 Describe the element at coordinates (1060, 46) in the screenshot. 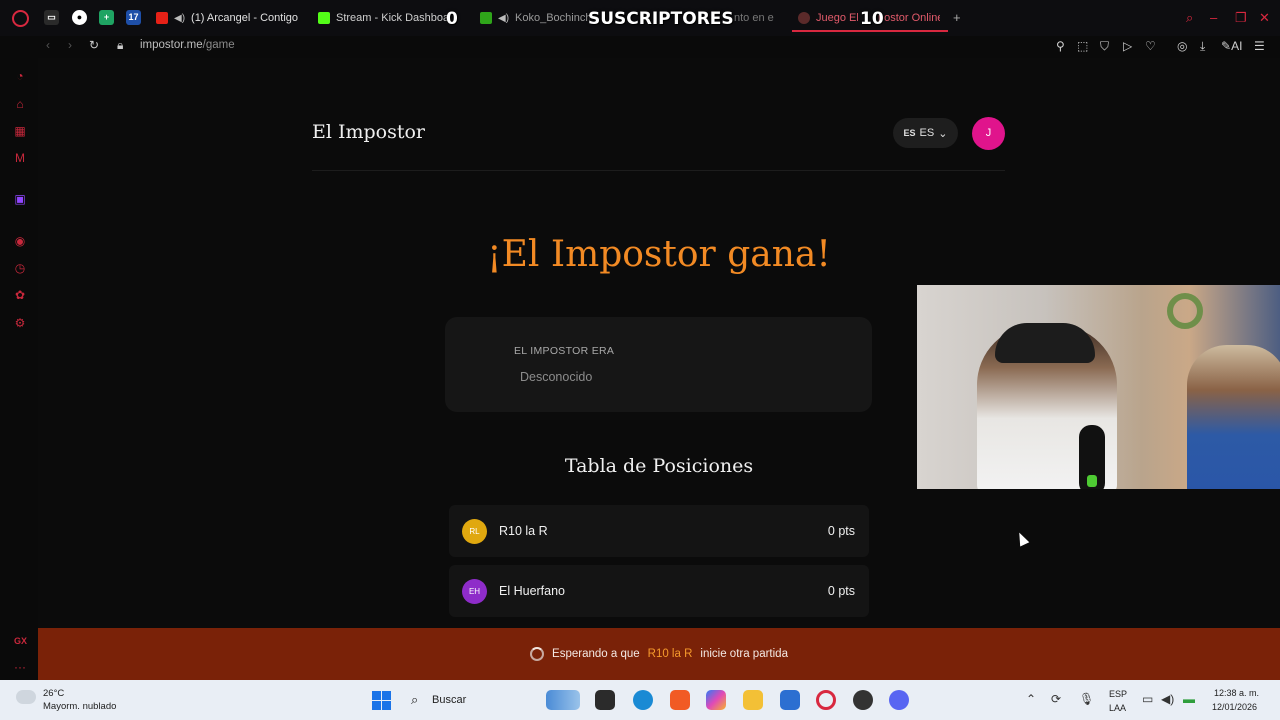

I see `pin-icon: ⚲` at that location.